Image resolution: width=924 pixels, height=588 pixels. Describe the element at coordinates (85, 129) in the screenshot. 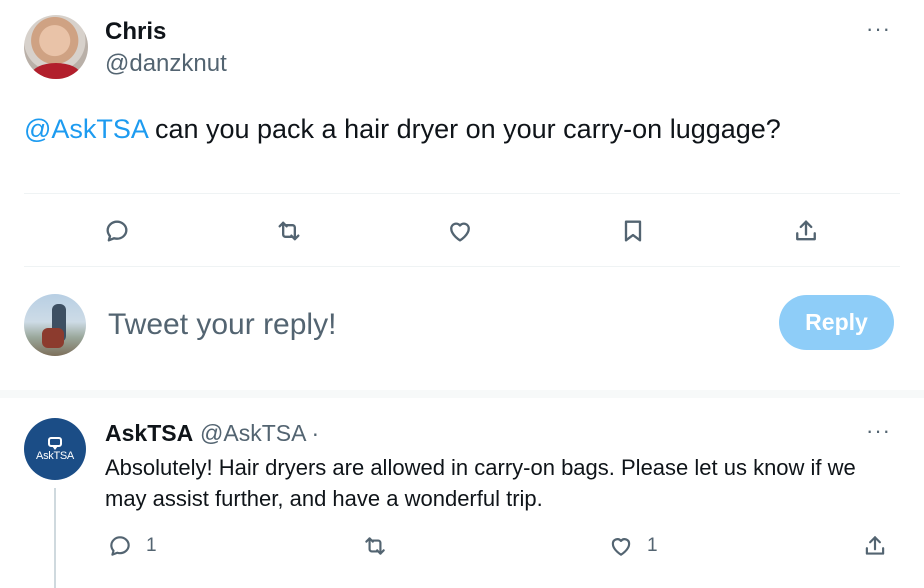

I see `mention-link: @AskTSA` at that location.